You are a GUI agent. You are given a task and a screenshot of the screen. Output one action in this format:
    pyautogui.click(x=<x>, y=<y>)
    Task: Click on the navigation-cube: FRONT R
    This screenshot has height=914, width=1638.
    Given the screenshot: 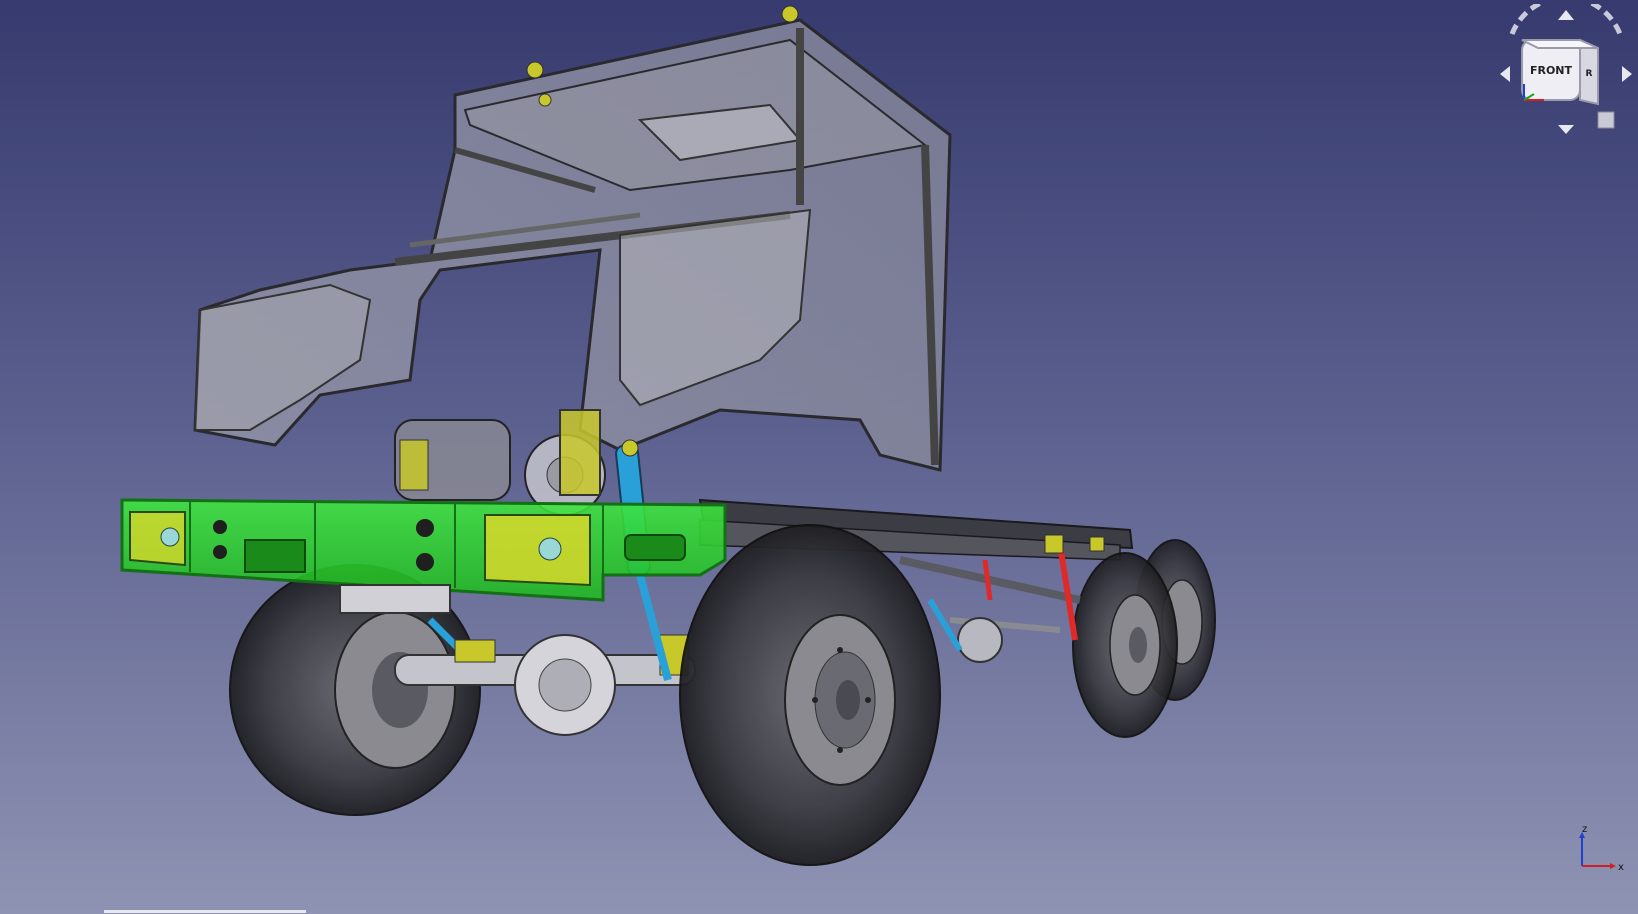 What is the action you would take?
    pyautogui.click(x=1566, y=71)
    